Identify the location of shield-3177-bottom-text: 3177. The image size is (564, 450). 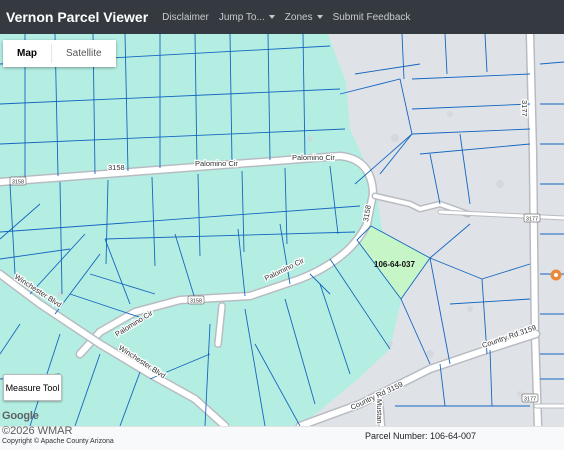
(530, 400).